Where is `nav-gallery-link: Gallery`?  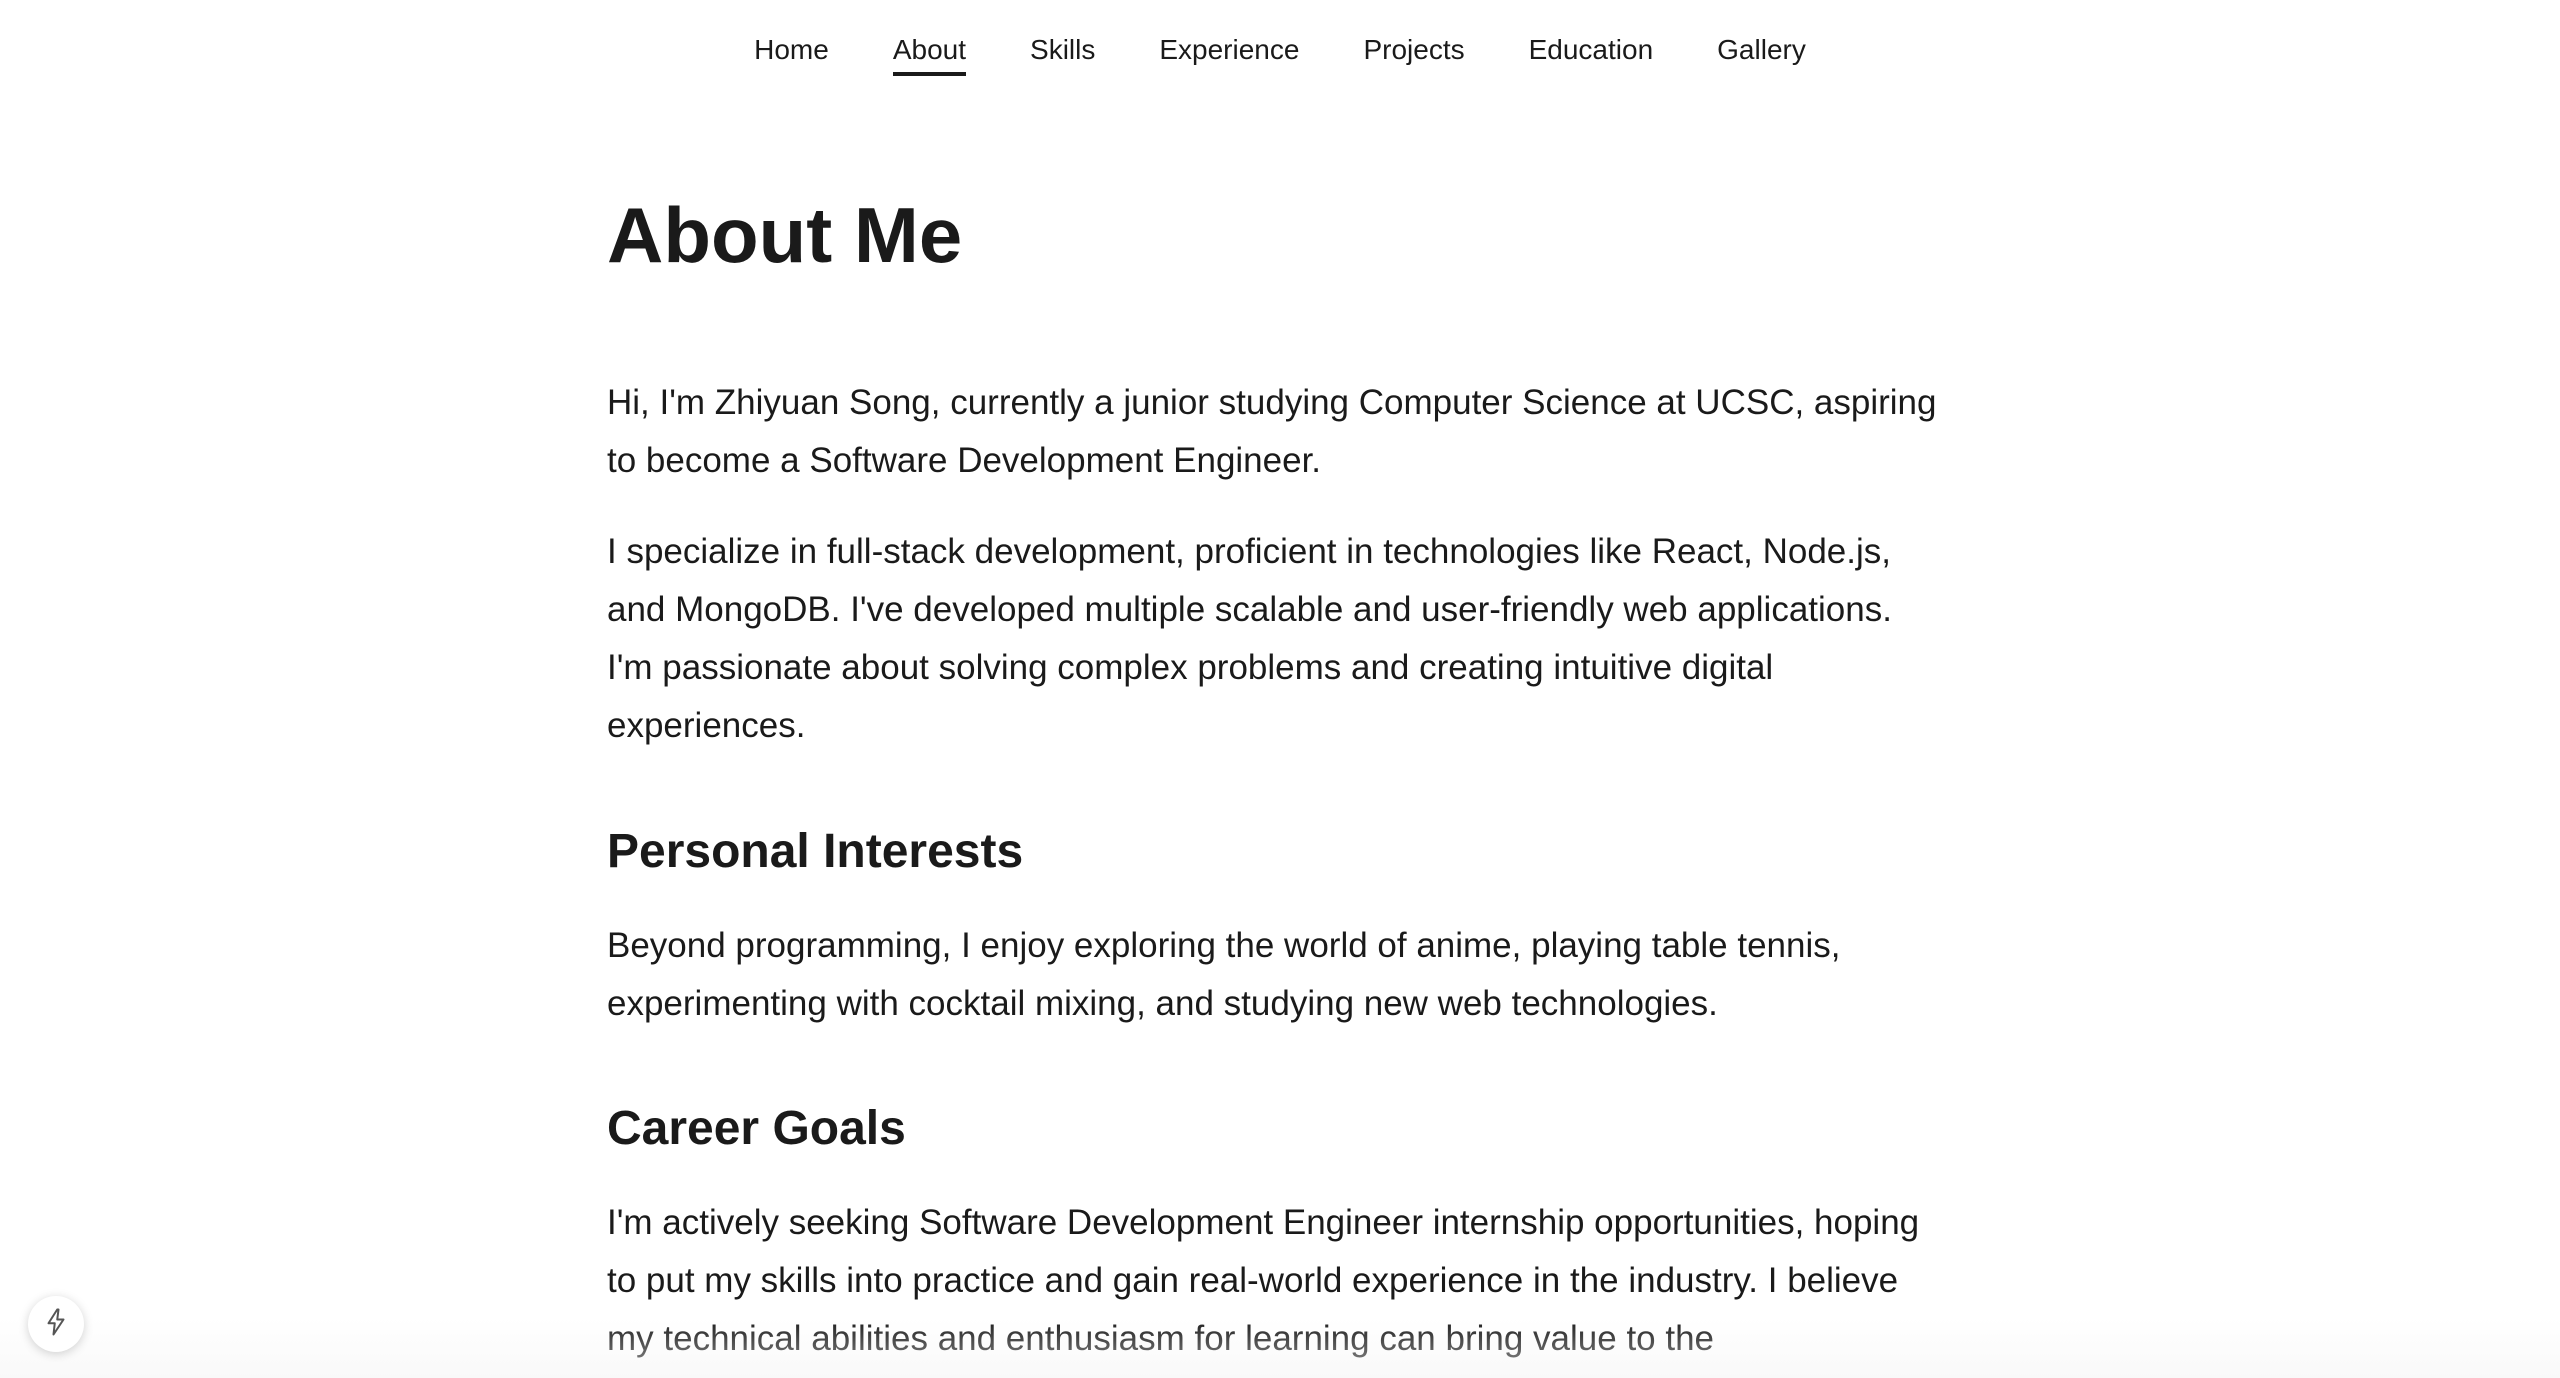 nav-gallery-link: Gallery is located at coordinates (1761, 53).